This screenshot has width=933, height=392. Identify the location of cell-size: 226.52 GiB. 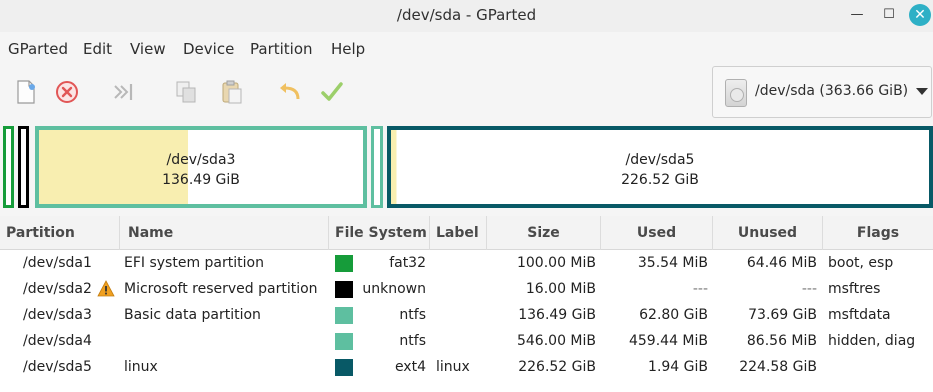
(557, 367).